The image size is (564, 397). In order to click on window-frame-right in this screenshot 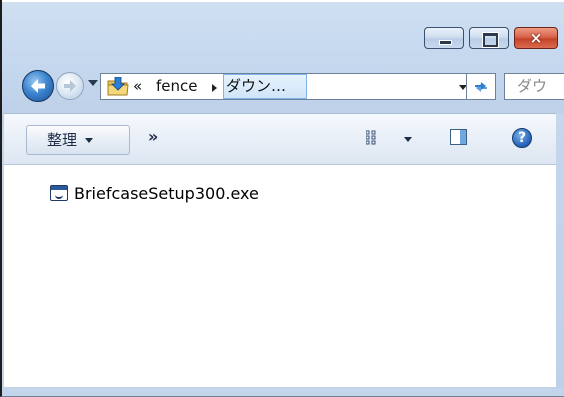, I will do `click(560, 251)`.